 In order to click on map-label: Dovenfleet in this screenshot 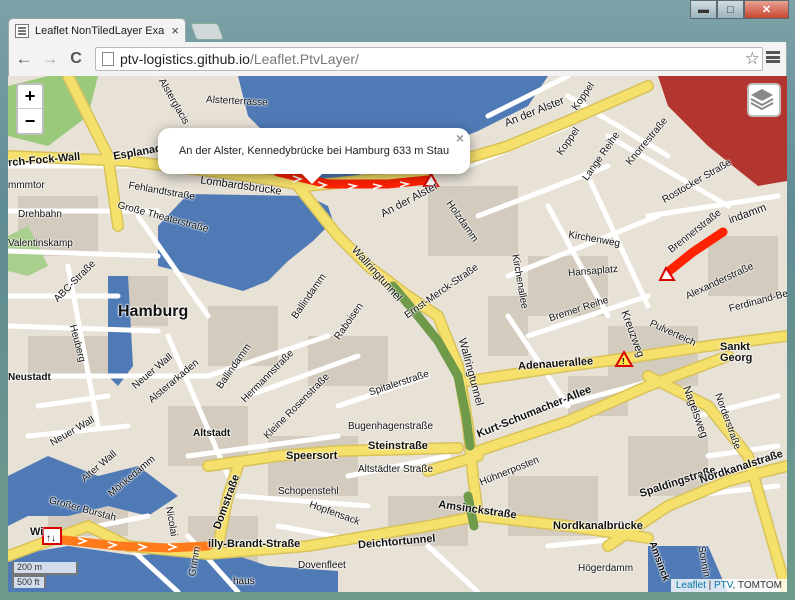, I will do `click(322, 565)`.